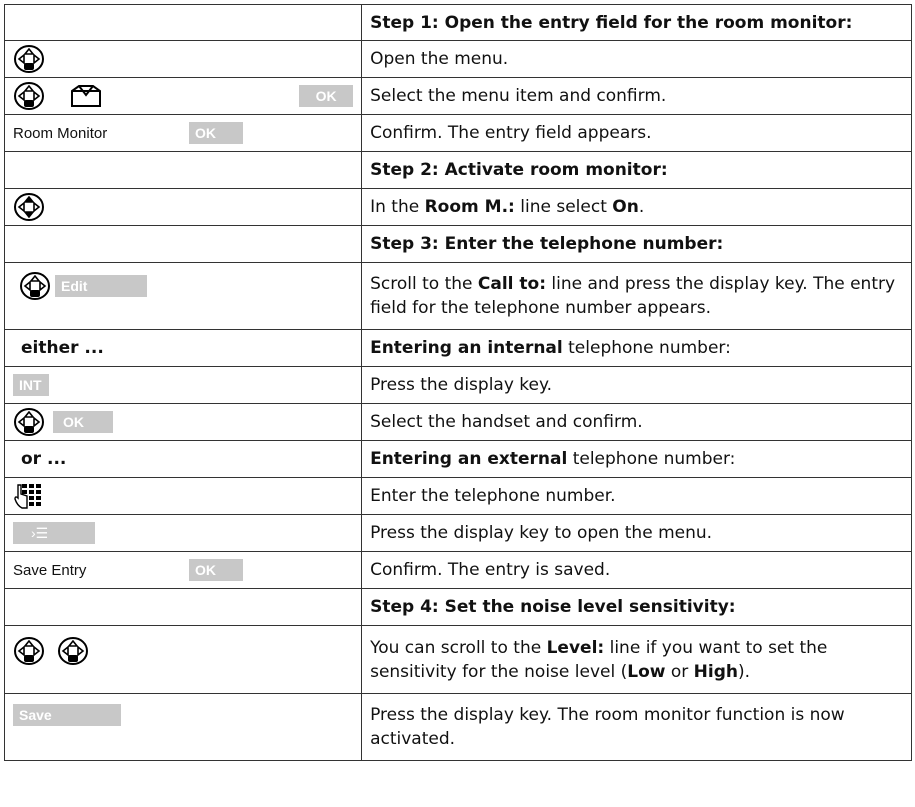 The height and width of the screenshot is (807, 915). I want to click on row-text: In the Room M.: line select On., so click(636, 207).